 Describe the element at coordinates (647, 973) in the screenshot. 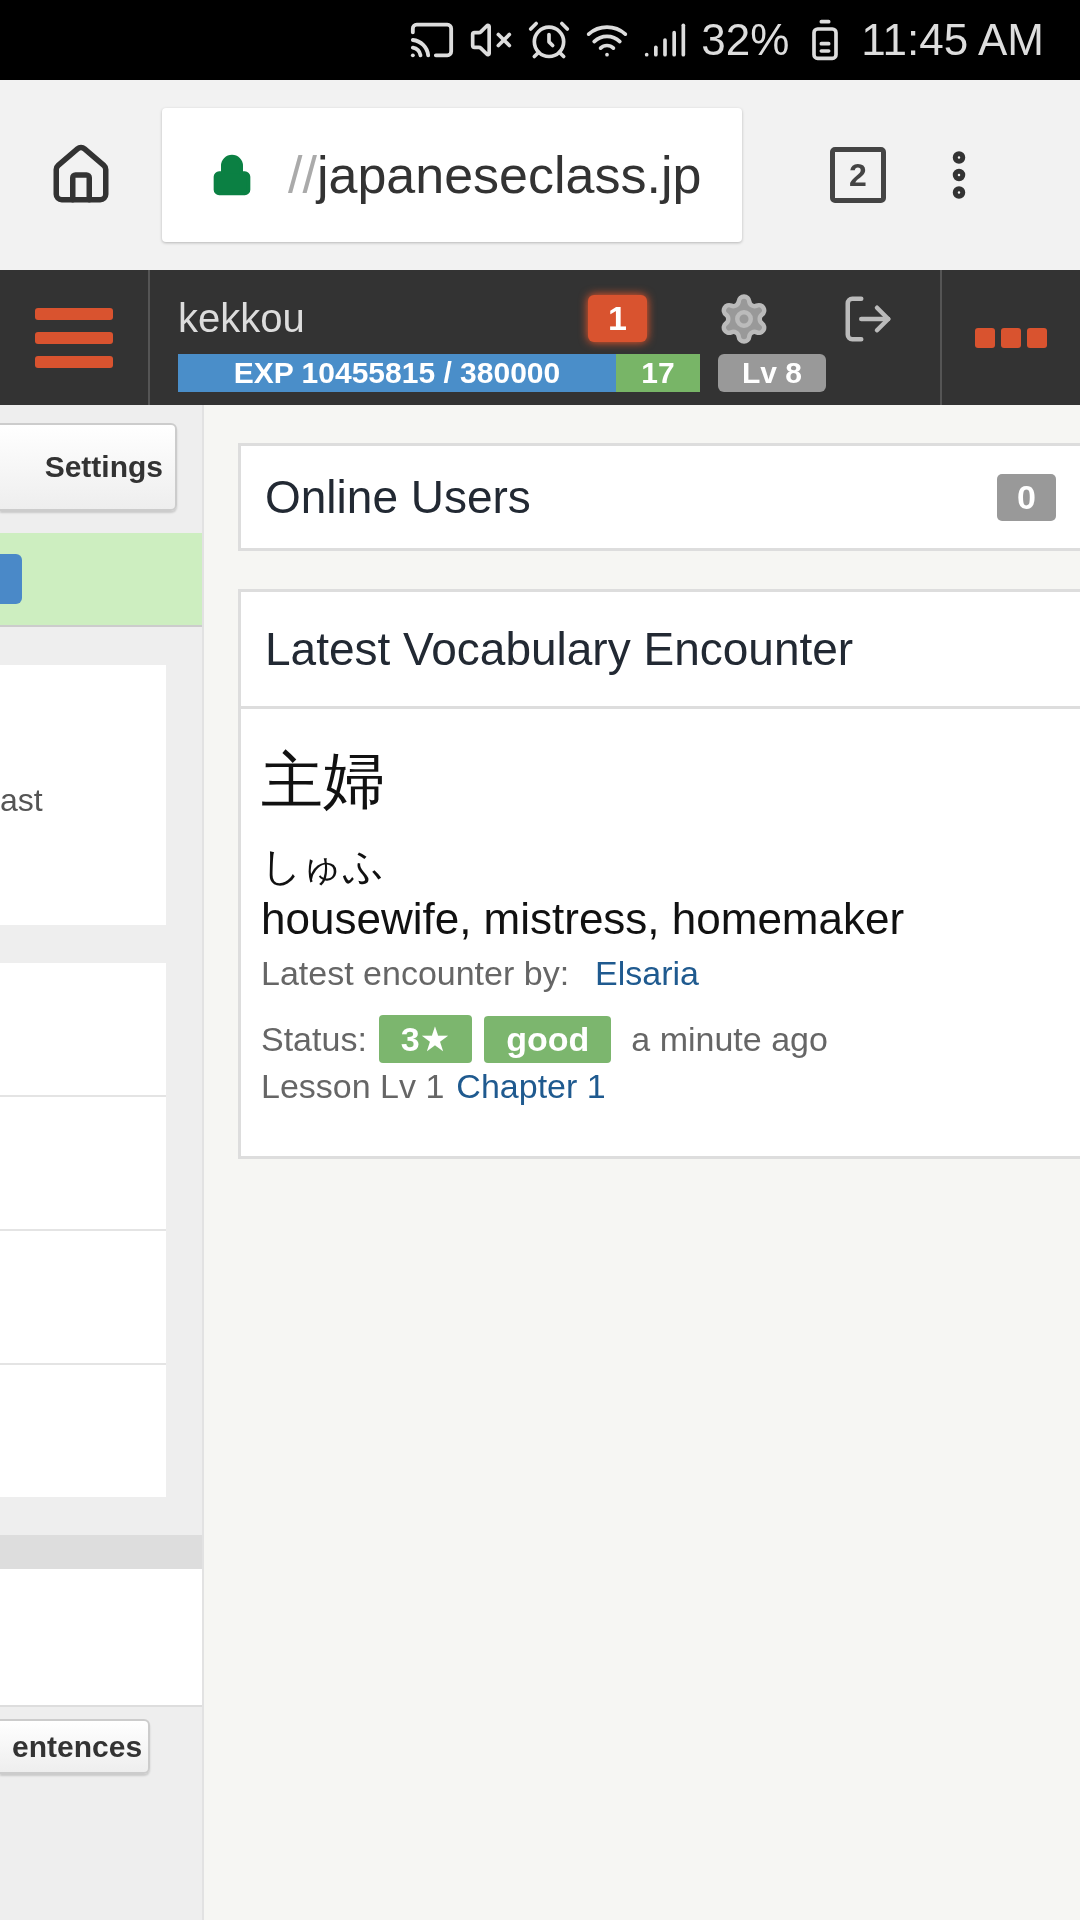

I see `user-link: Elsaria` at that location.